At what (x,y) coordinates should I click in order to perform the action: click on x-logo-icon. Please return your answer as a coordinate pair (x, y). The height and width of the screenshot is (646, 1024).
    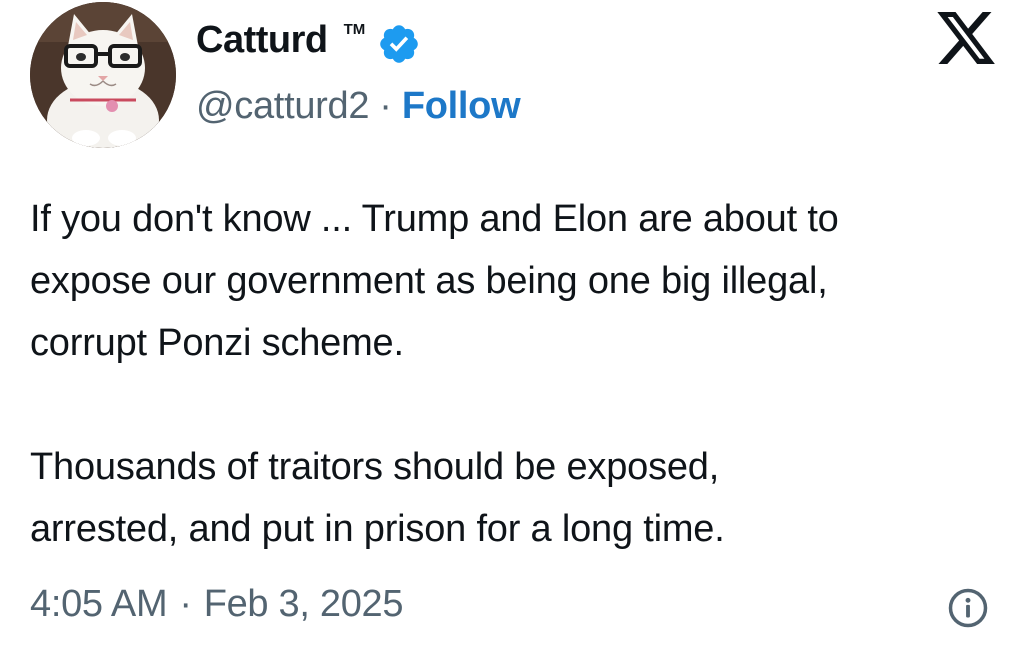
    Looking at the image, I should click on (966, 38).